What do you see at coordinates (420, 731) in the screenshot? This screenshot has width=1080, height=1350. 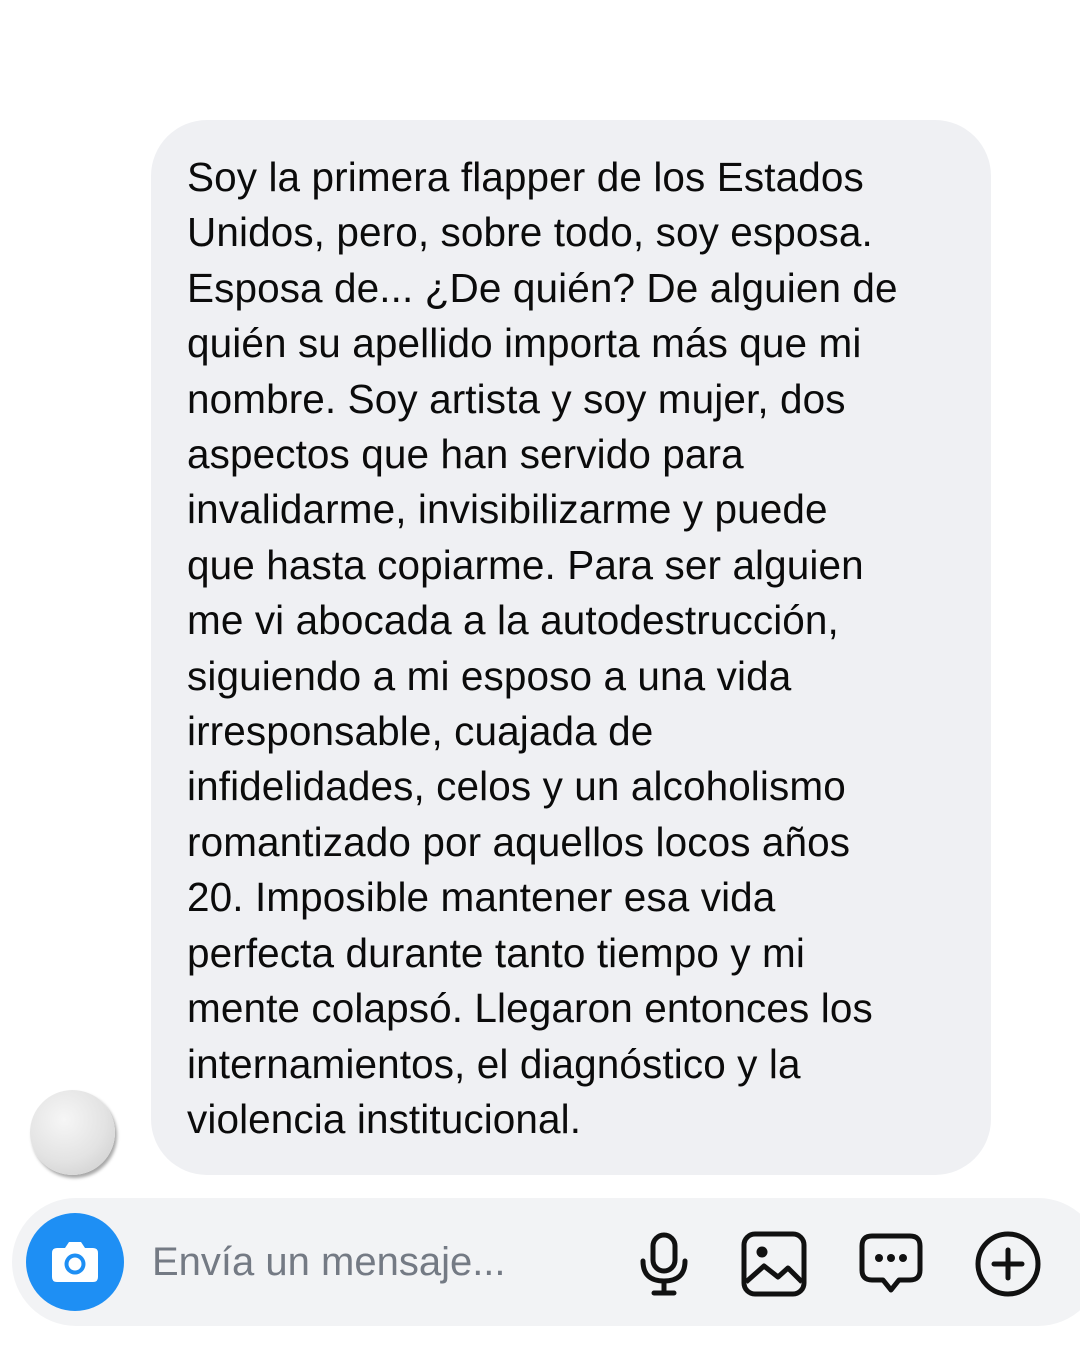 I see `message-line: irresponsable, cuajada de` at bounding box center [420, 731].